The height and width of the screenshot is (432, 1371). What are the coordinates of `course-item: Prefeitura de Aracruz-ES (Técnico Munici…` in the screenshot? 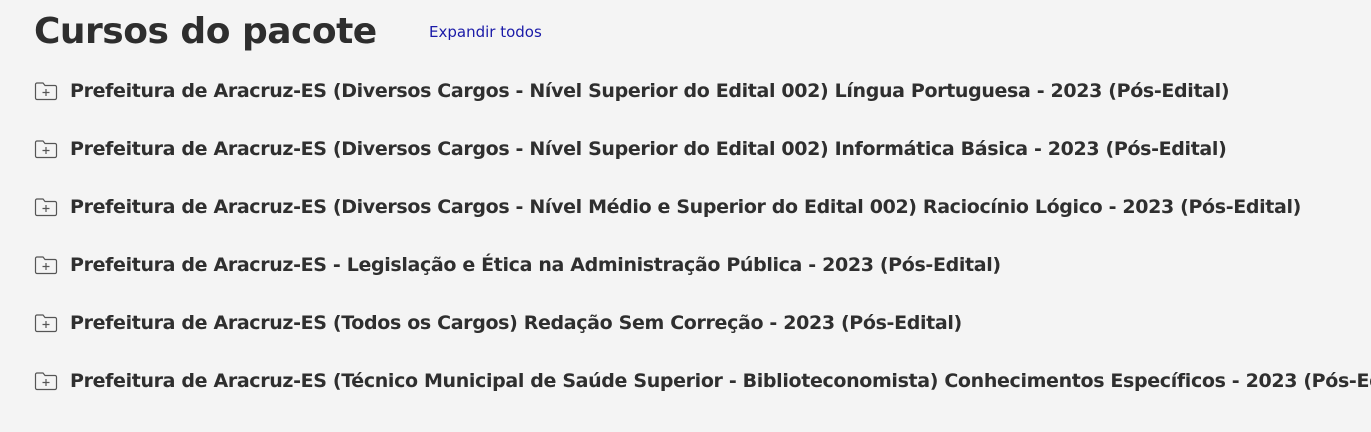 It's located at (702, 381).